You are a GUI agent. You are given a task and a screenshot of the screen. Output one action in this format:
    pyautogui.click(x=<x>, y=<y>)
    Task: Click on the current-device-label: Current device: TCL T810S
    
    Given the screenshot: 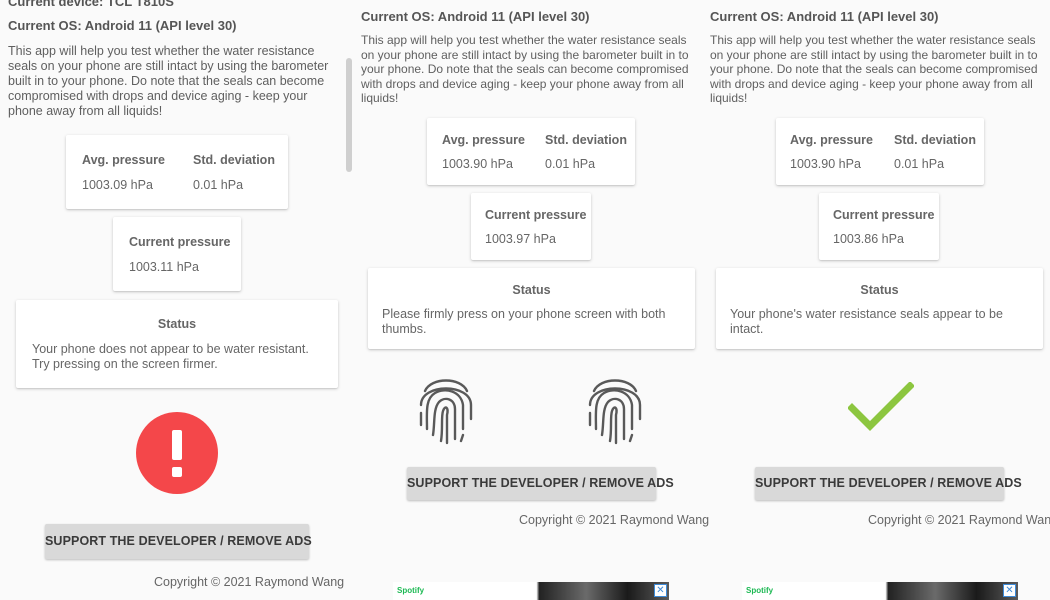 What is the action you would take?
    pyautogui.click(x=91, y=4)
    